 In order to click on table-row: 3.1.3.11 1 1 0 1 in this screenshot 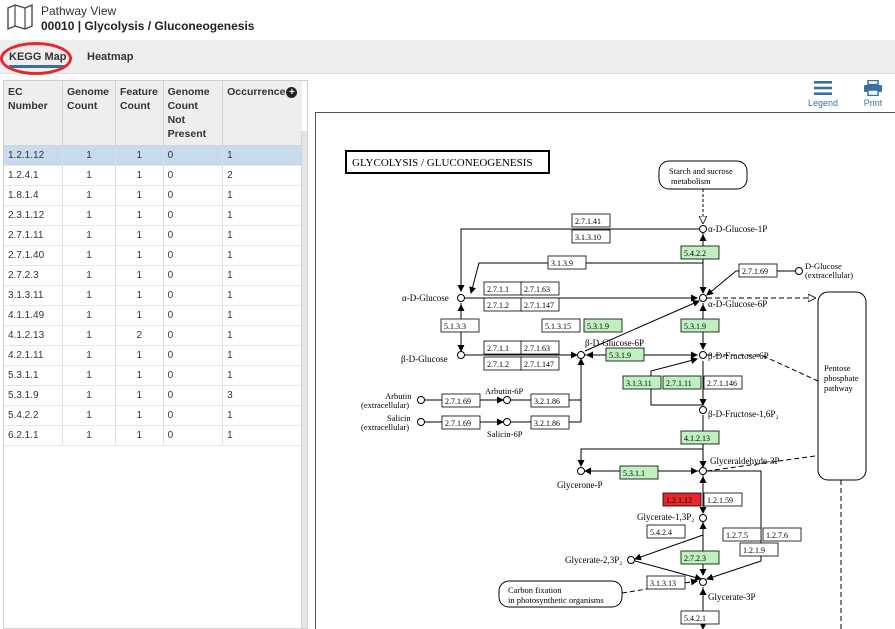, I will do `click(153, 295)`.